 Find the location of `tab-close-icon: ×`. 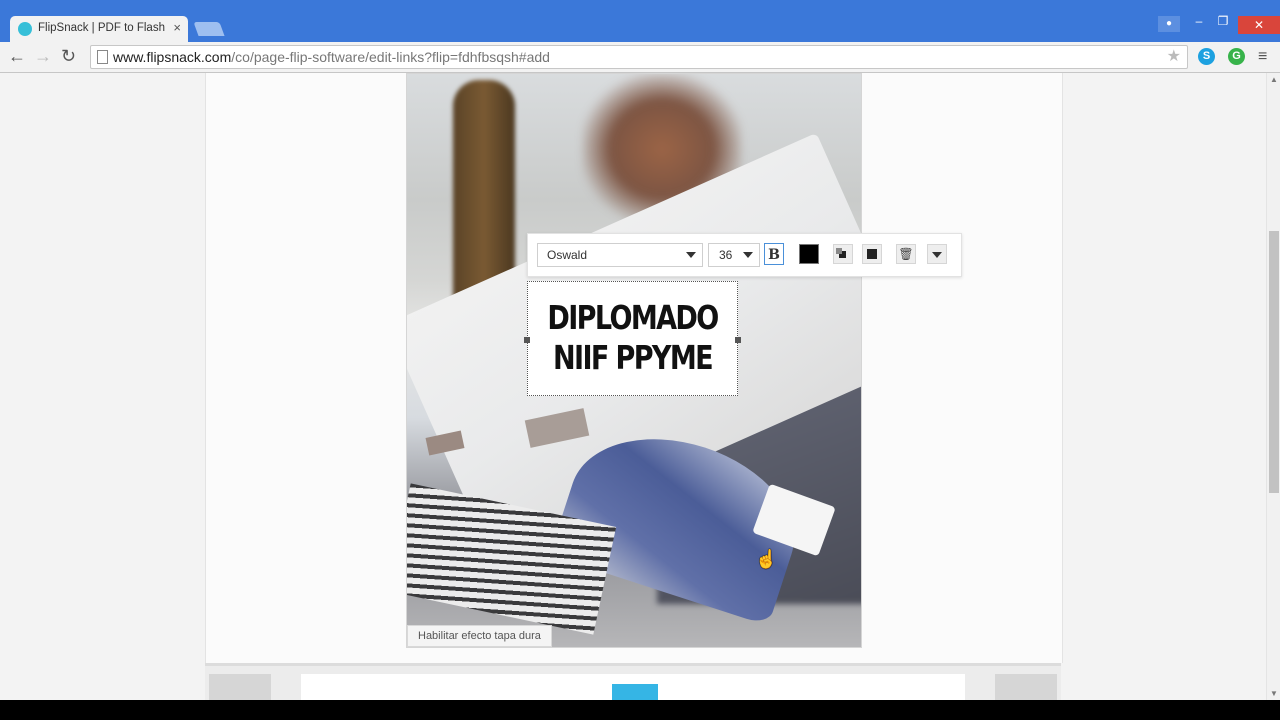

tab-close-icon: × is located at coordinates (177, 27).